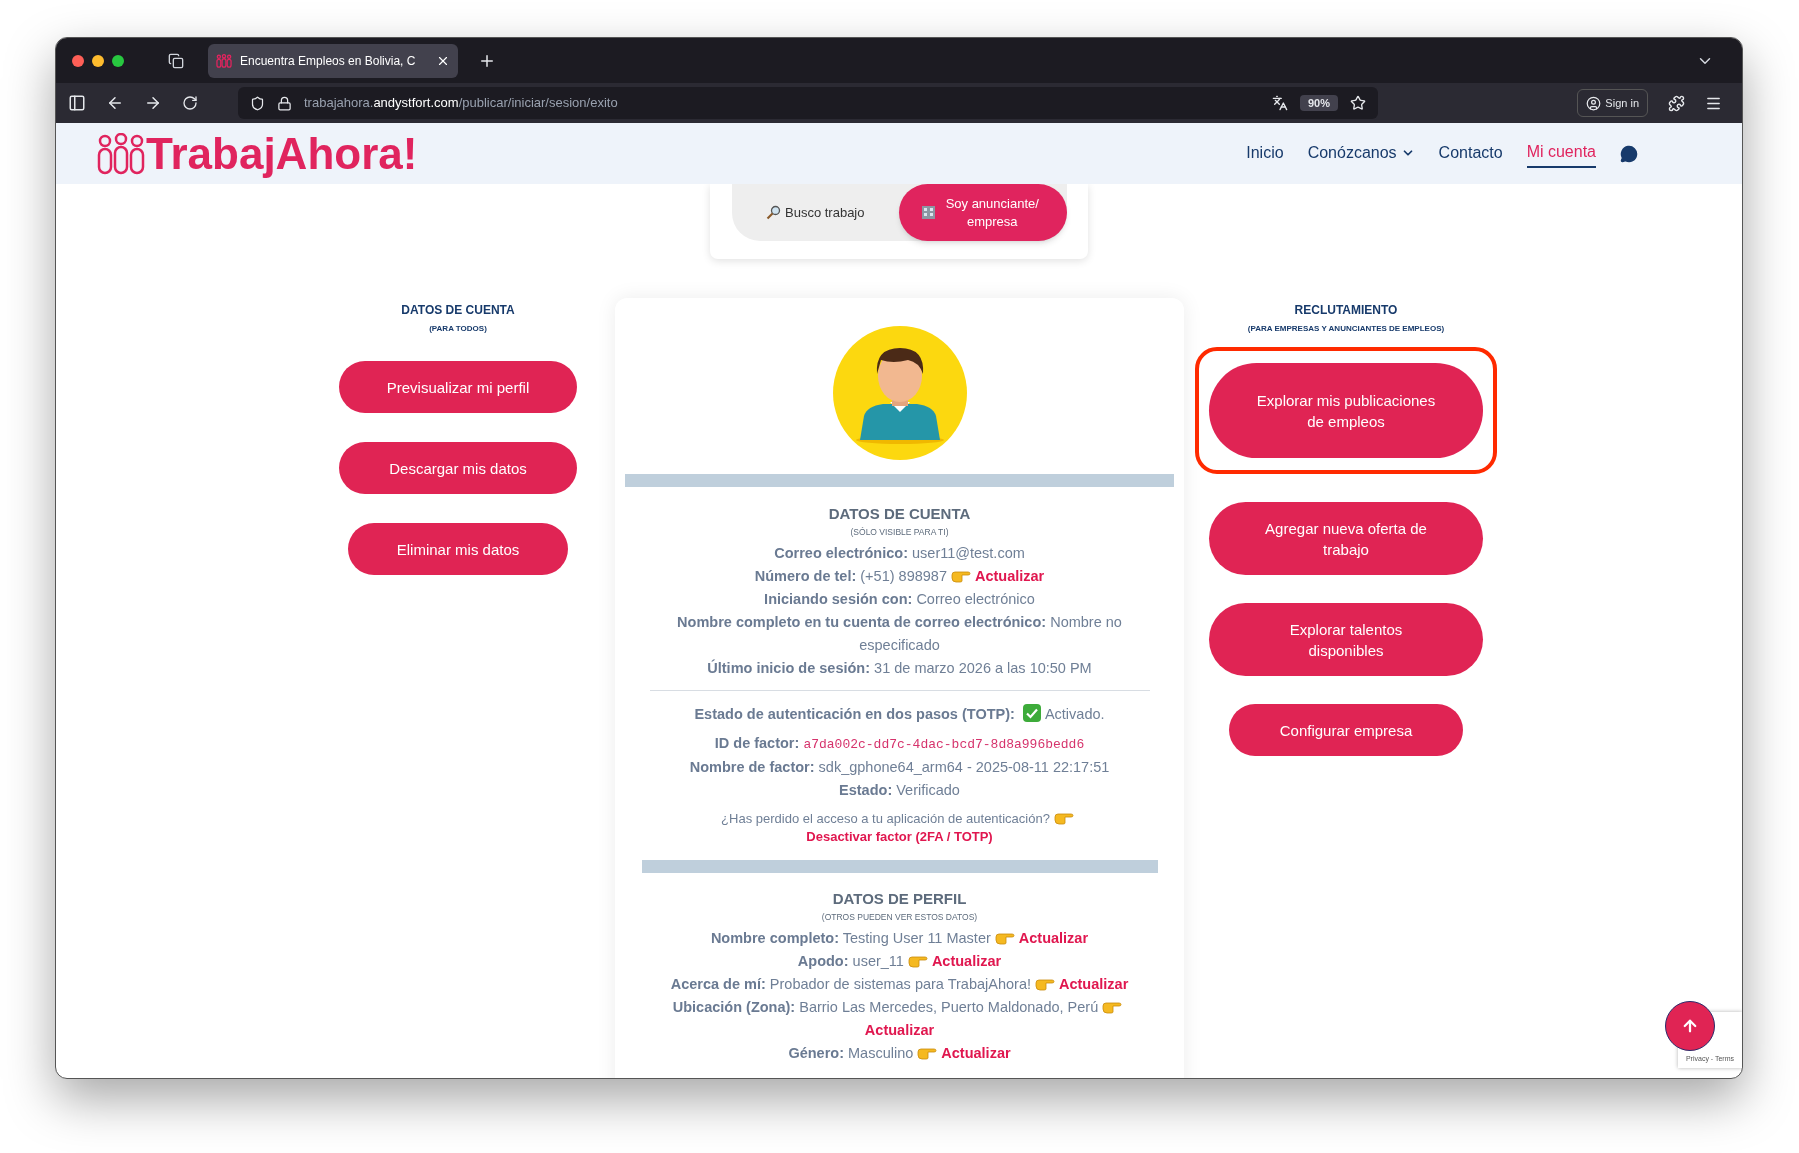 The height and width of the screenshot is (1153, 1799). What do you see at coordinates (78, 60) in the screenshot?
I see `close-window-button` at bounding box center [78, 60].